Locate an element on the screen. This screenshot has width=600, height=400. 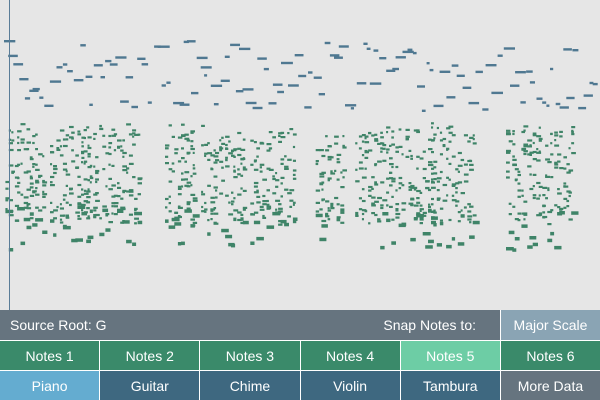
more-data-button: More Data is located at coordinates (550, 385).